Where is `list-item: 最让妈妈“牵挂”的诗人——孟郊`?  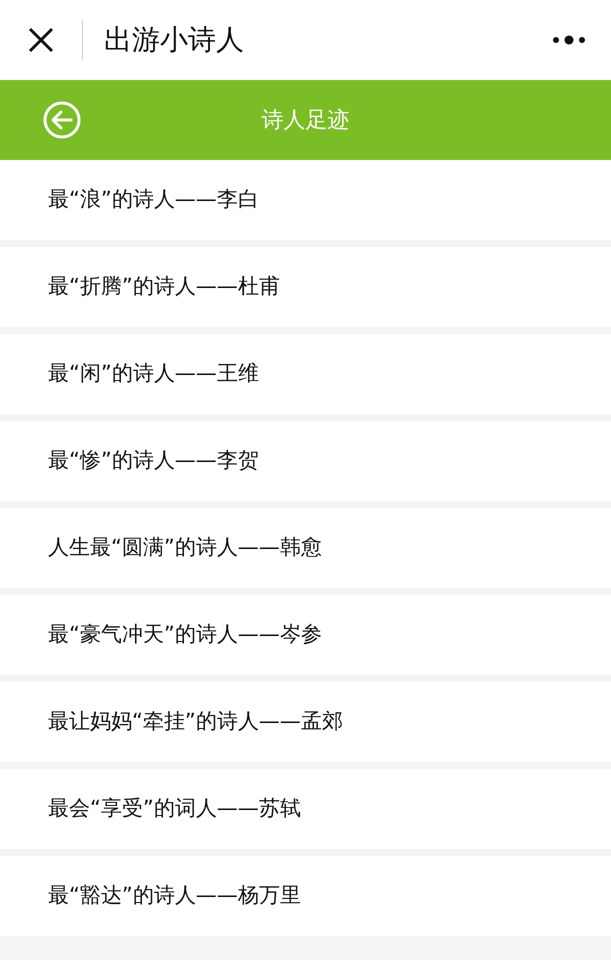 list-item: 最让妈妈“牵挂”的诗人——孟郊 is located at coordinates (305, 722).